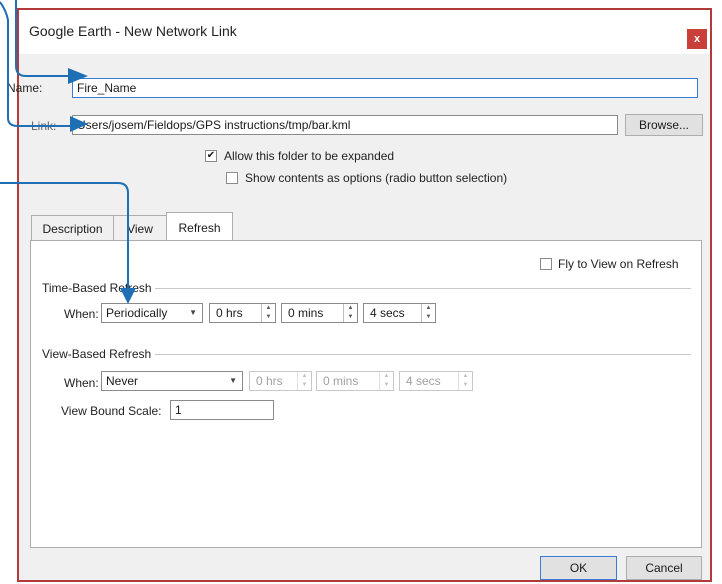 Image resolution: width=722 pixels, height=584 pixels. I want to click on arrow-to-link, so click(35, 64).